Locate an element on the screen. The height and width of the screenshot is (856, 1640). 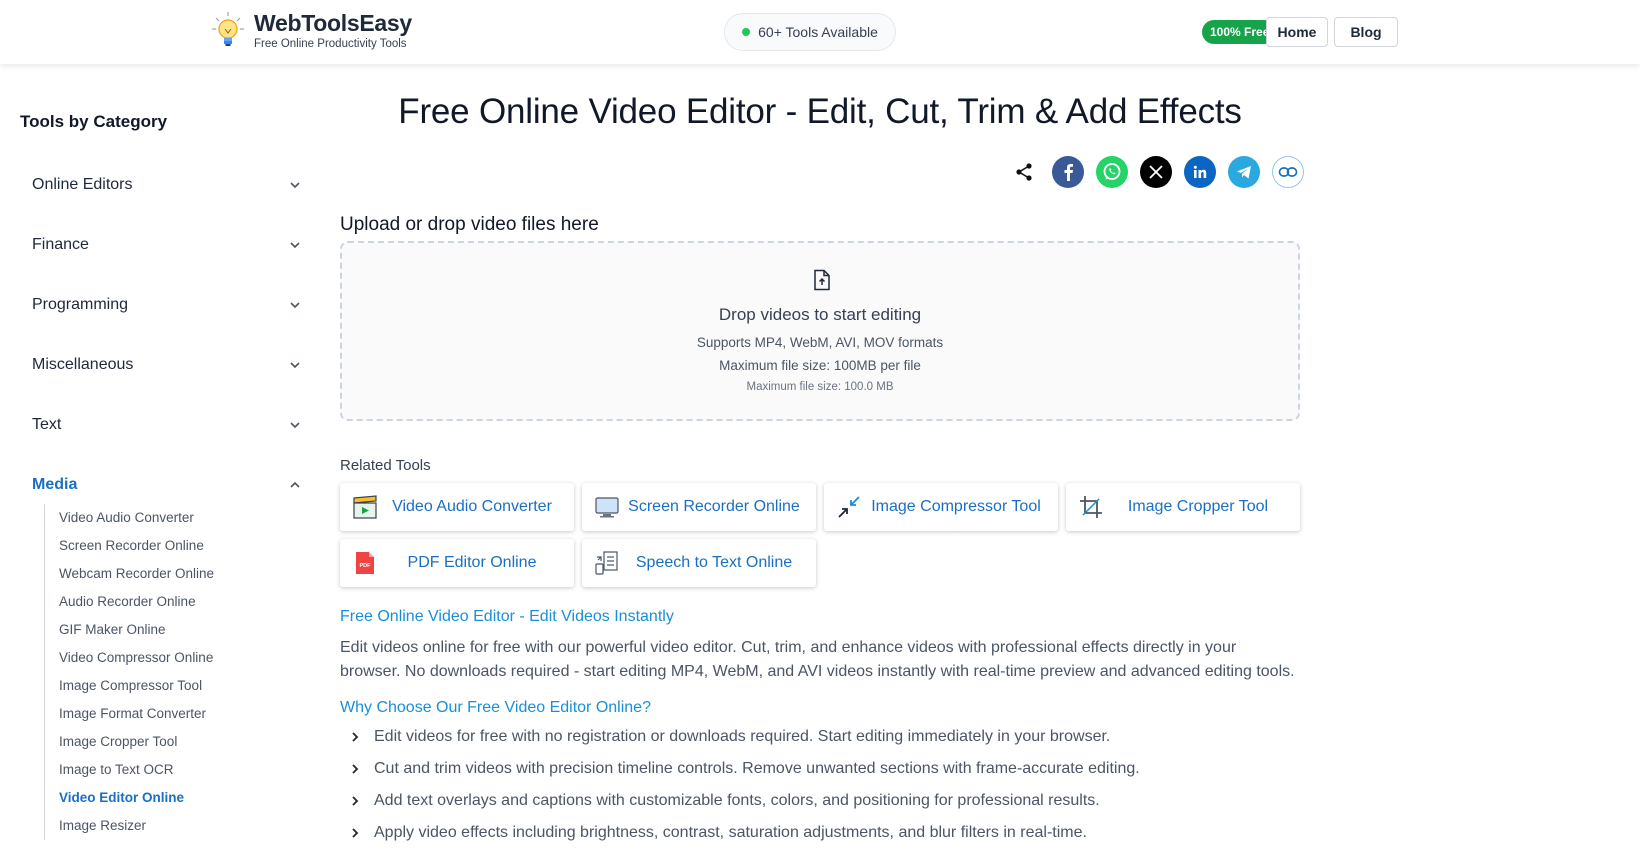
category-online-editors: Online Editors is located at coordinates (167, 185).